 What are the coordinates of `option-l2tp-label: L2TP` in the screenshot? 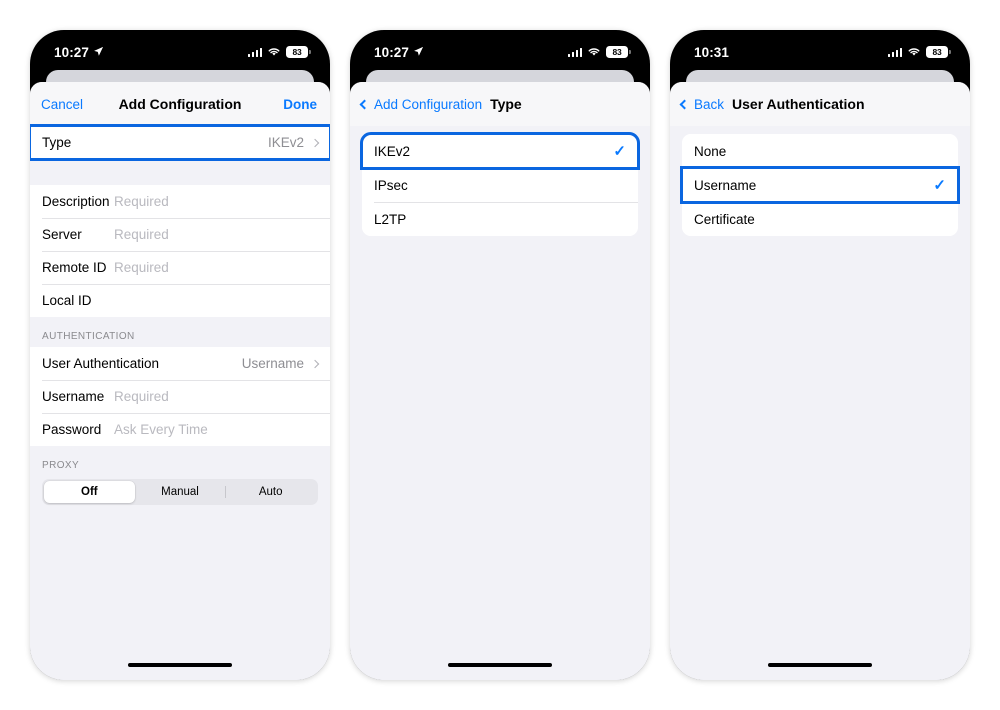 It's located at (390, 219).